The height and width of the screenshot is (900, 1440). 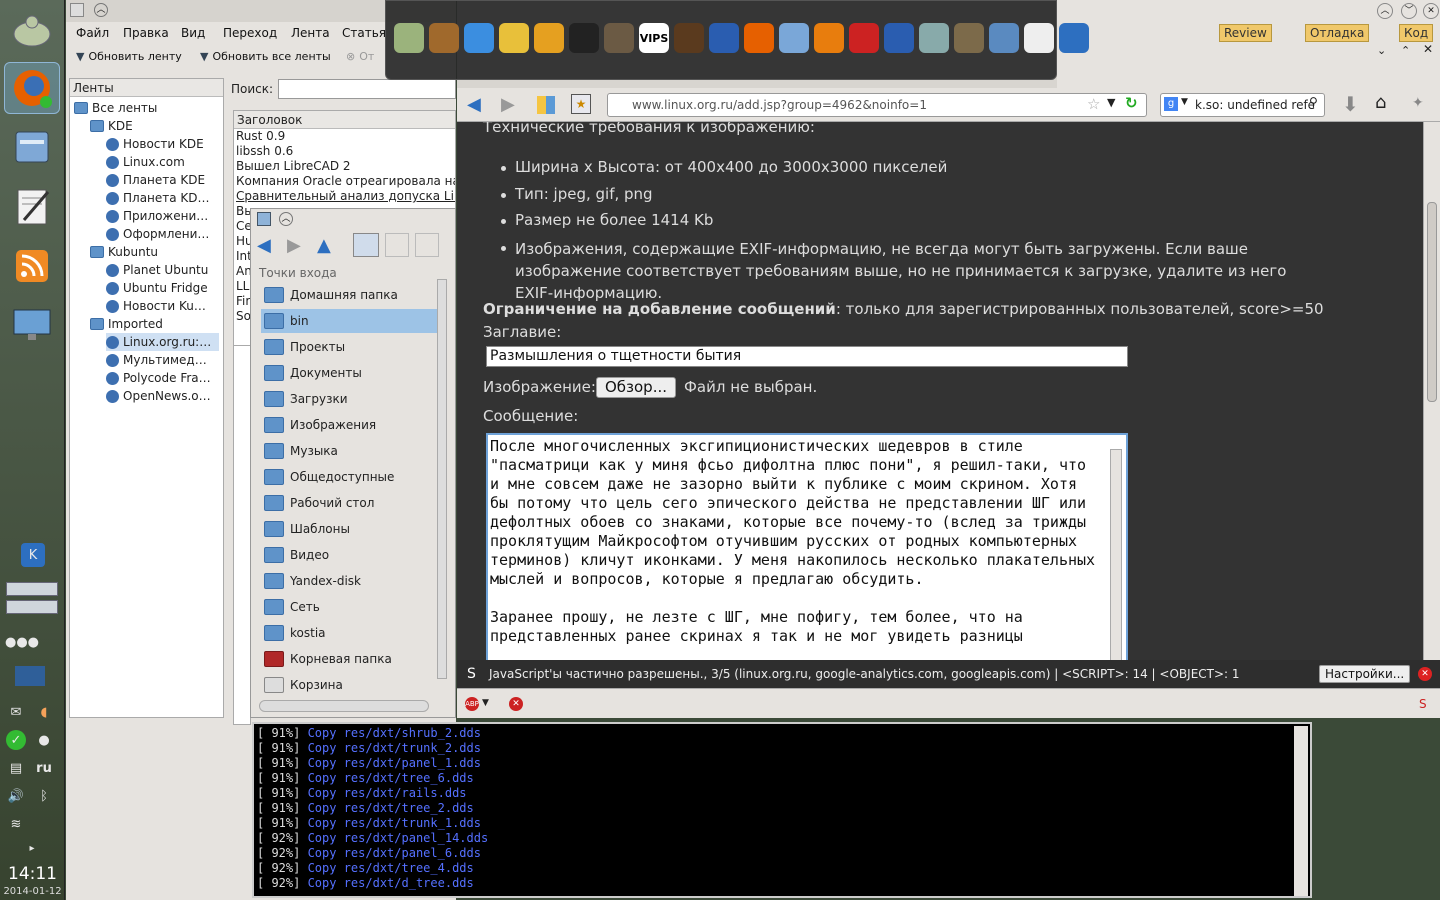 I want to click on firefox-icon, so click(x=759, y=38).